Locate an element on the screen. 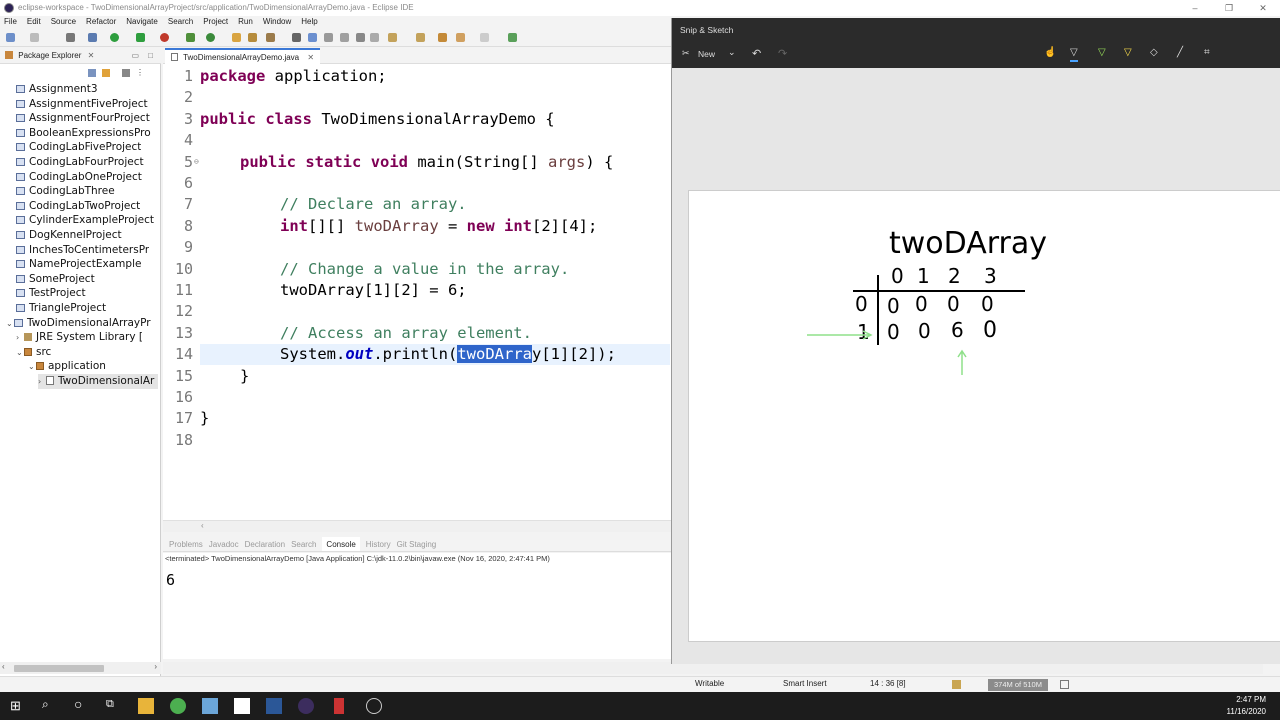  tree-item: NameProjectExample is located at coordinates (78, 264).